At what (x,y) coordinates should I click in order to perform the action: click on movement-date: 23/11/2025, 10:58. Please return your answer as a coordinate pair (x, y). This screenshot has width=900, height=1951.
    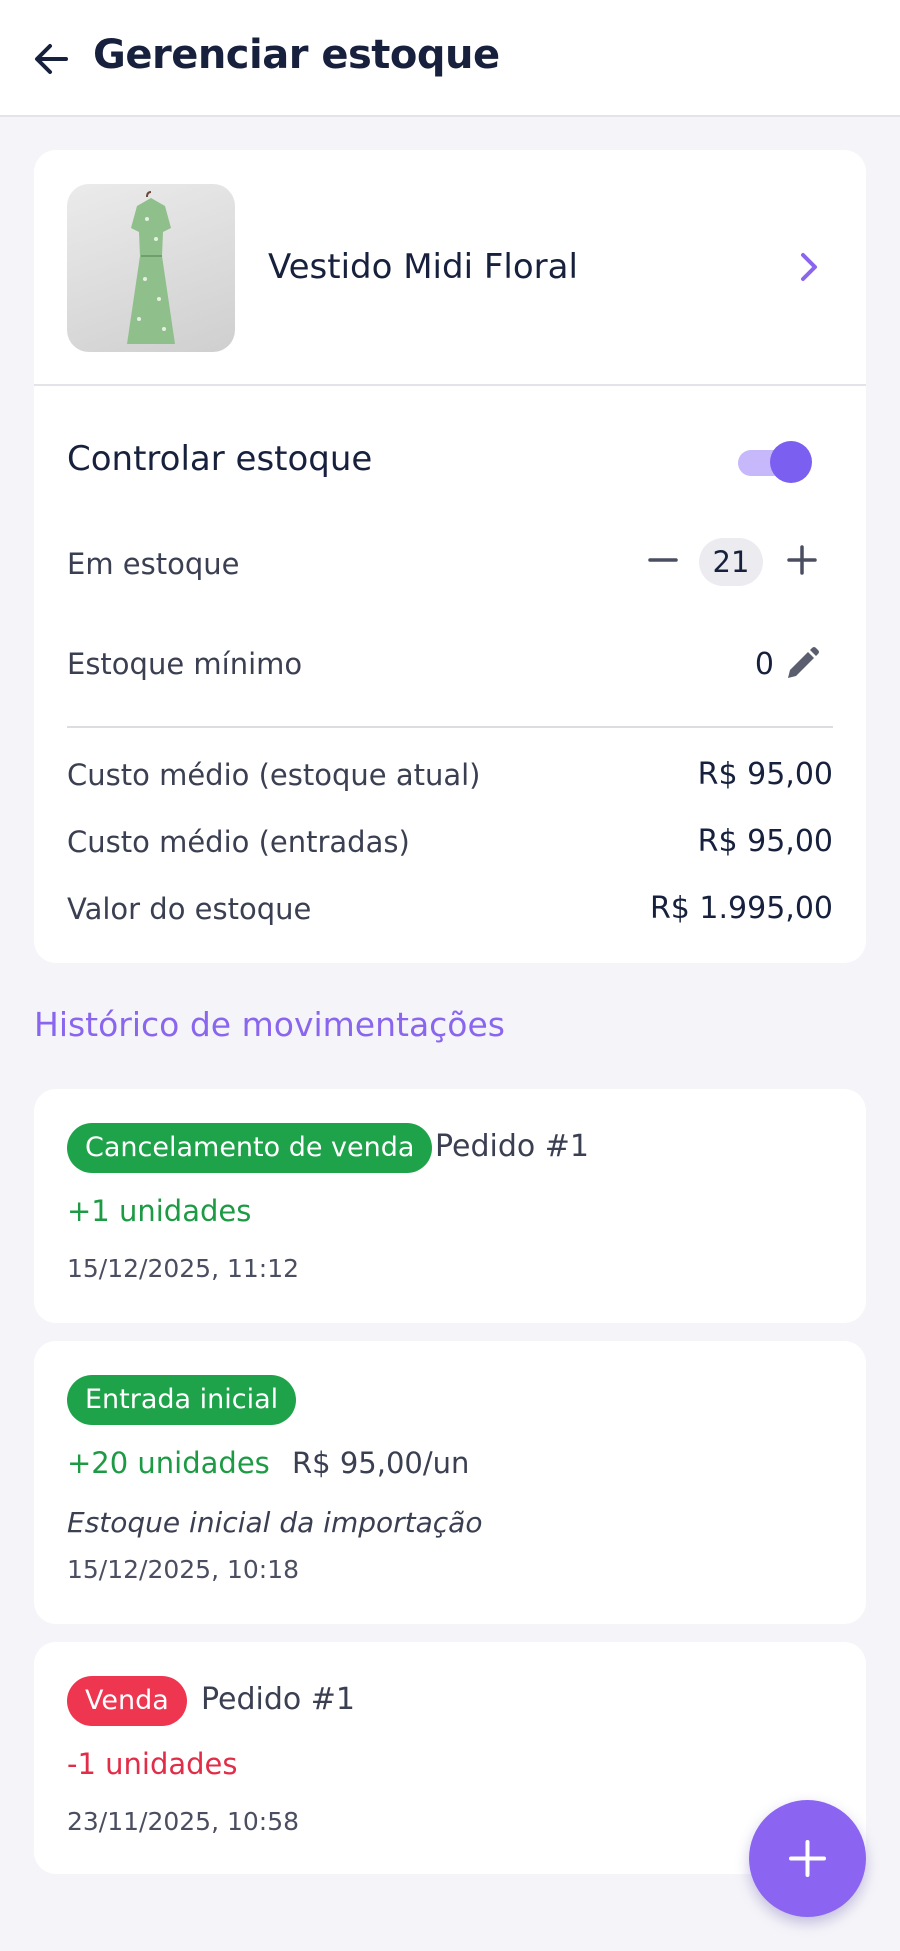
    Looking at the image, I should click on (183, 1821).